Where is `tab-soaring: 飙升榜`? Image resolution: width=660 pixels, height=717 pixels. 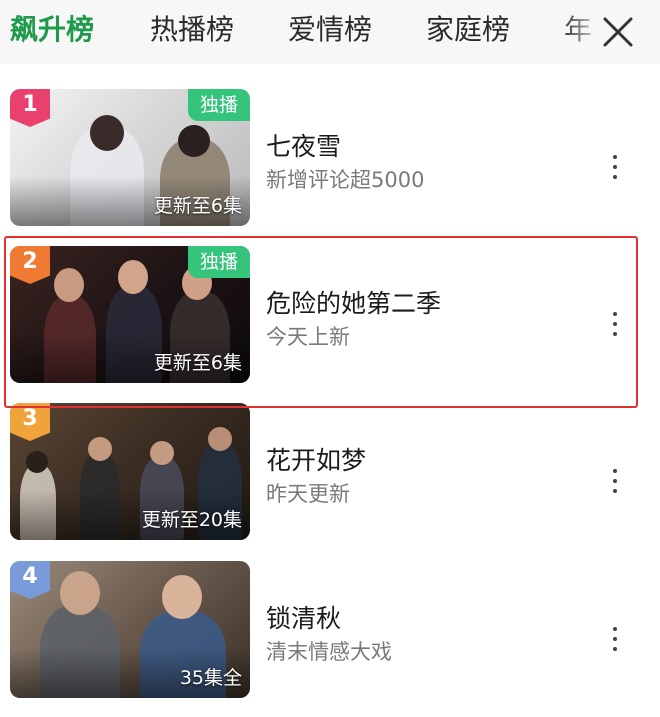
tab-soaring: 飙升榜 is located at coordinates (52, 30).